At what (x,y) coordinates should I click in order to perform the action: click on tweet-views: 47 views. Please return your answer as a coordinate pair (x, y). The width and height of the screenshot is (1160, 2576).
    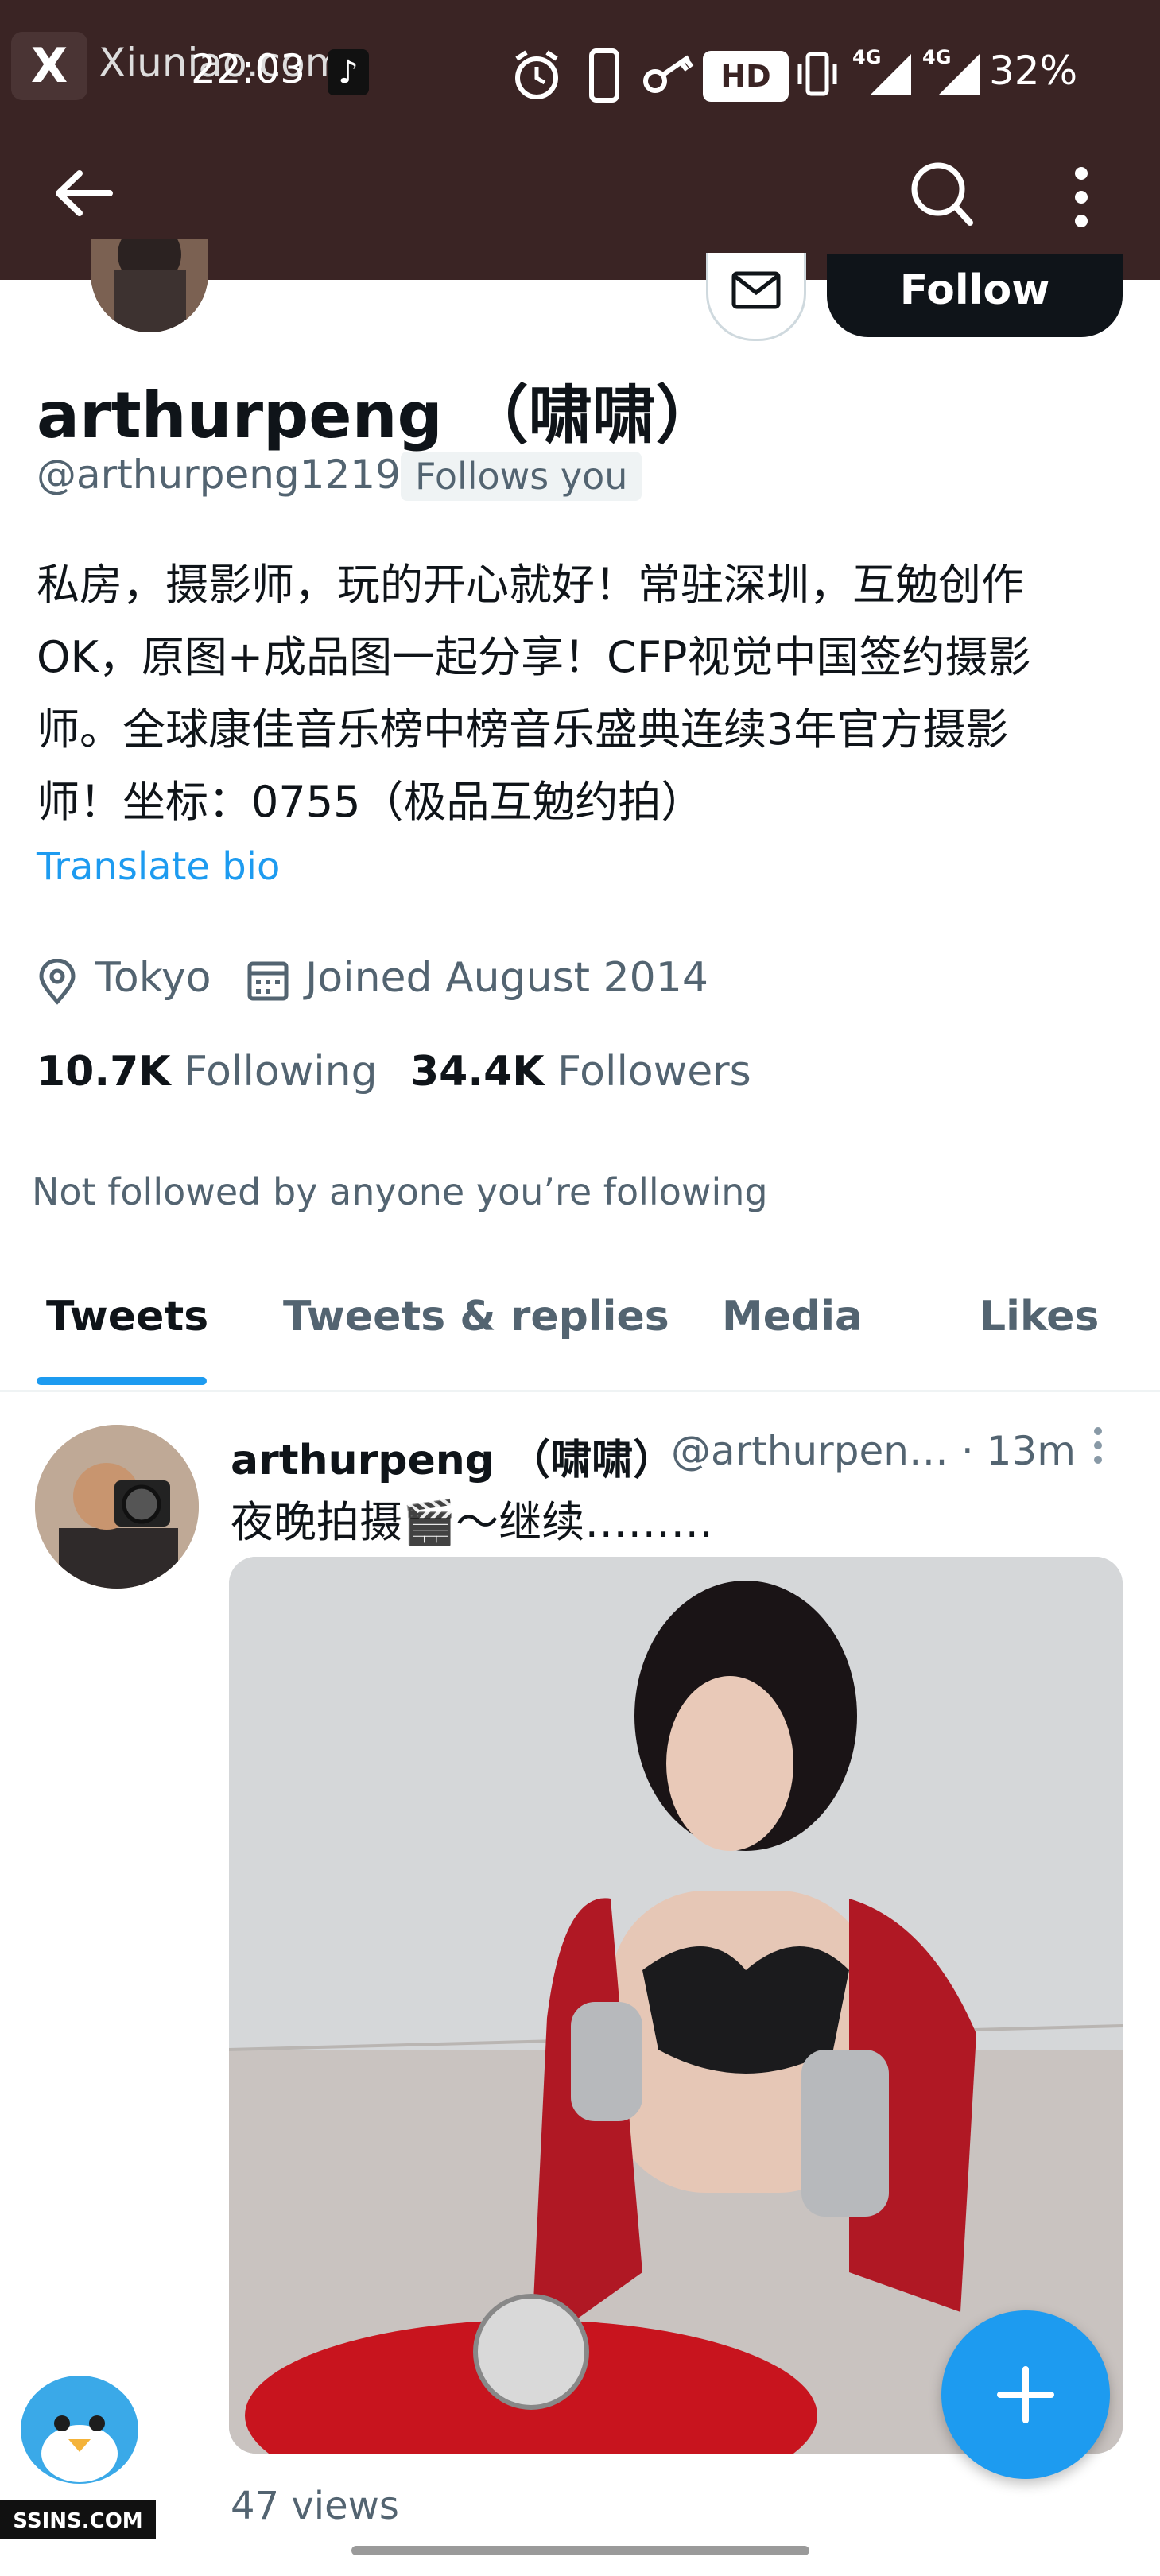
    Looking at the image, I should click on (315, 2506).